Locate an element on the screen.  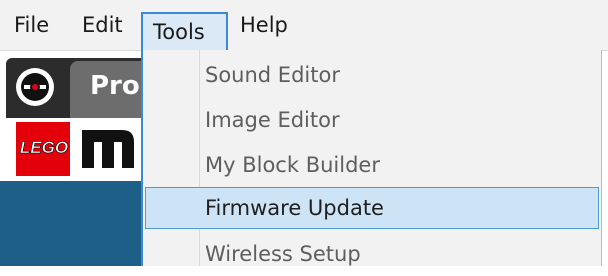
lego-logo: LEGO is located at coordinates (43, 149).